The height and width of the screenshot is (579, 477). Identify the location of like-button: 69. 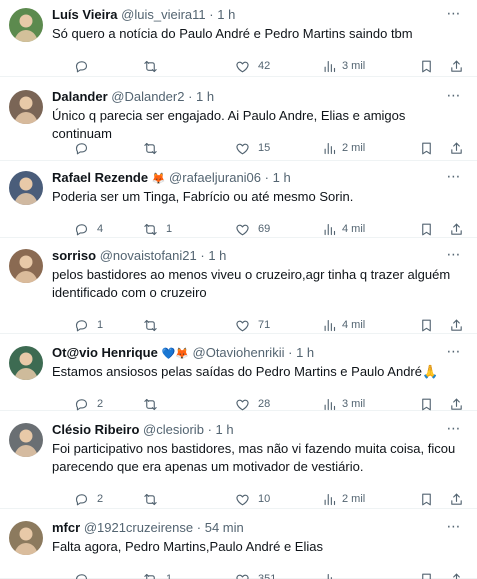
(252, 229).